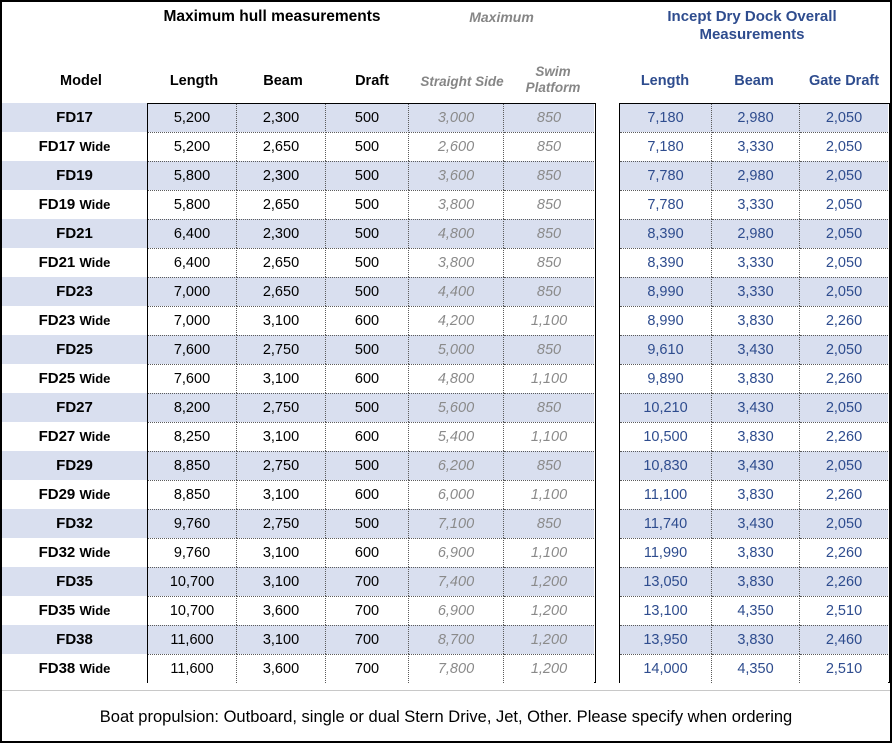 Image resolution: width=892 pixels, height=743 pixels. What do you see at coordinates (756, 175) in the screenshot?
I see `cell-dock-beam: 2,980` at bounding box center [756, 175].